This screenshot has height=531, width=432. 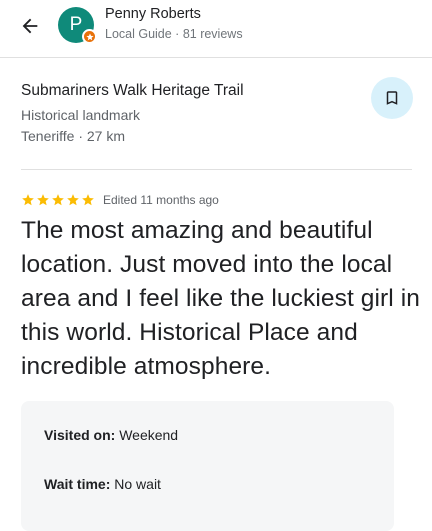 I want to click on wait-time-label: Wait time:, so click(x=77, y=484).